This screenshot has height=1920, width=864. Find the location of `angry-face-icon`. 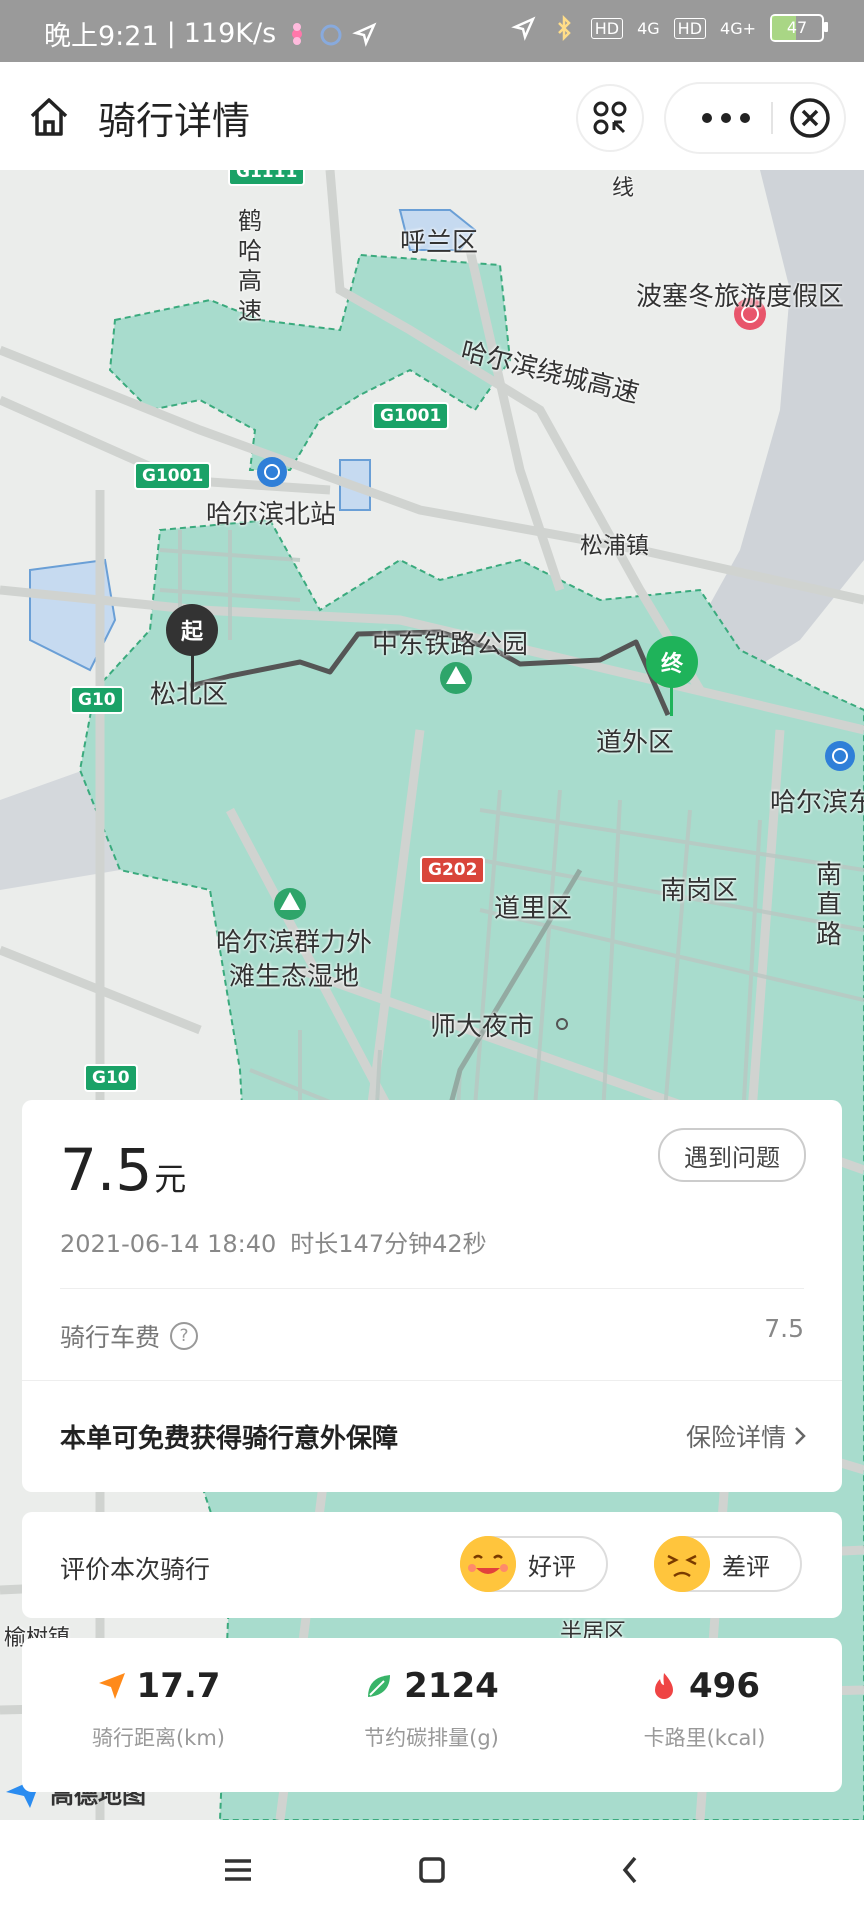

angry-face-icon is located at coordinates (682, 1564).